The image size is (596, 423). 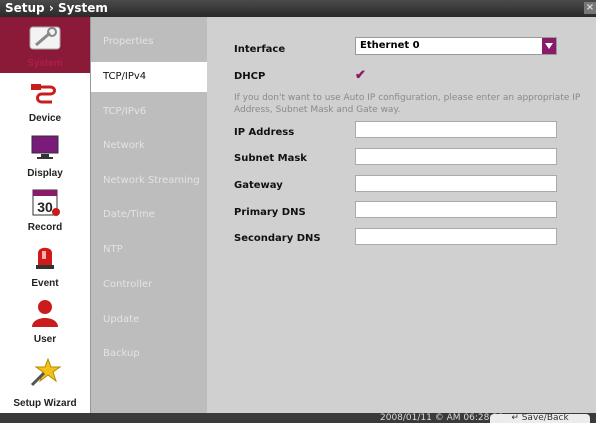 I want to click on nav-label-system: System, so click(x=45, y=63).